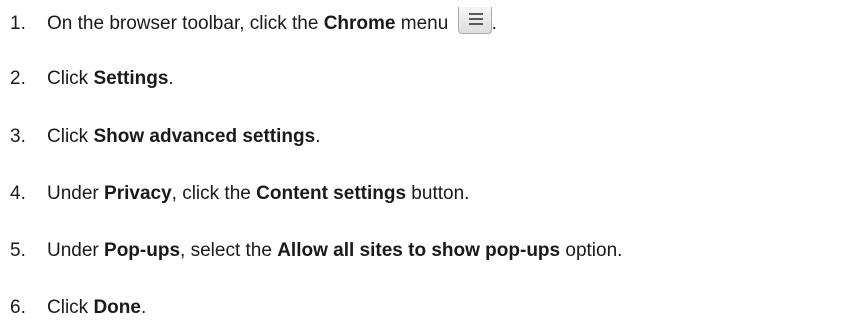 The height and width of the screenshot is (334, 845). I want to click on step-bold-text: Content settings, so click(331, 193).